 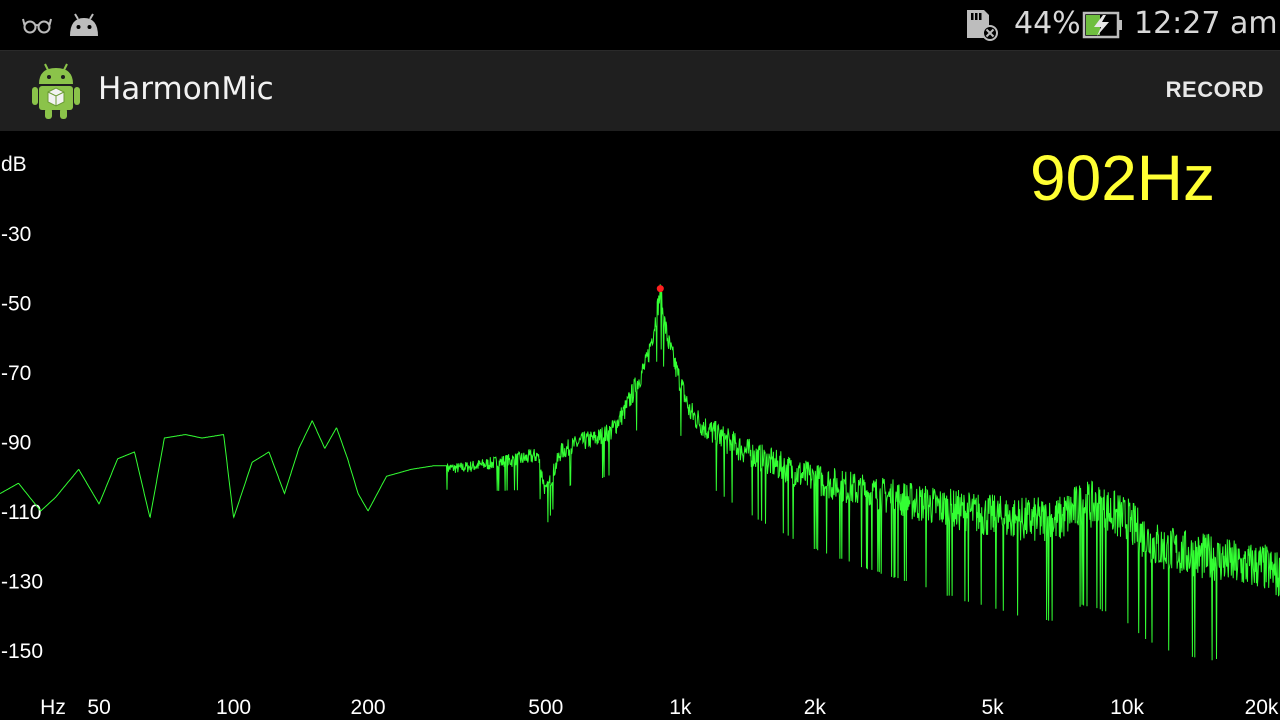 What do you see at coordinates (640, 90) in the screenshot?
I see `action-bar: HarmonMic RECORD` at bounding box center [640, 90].